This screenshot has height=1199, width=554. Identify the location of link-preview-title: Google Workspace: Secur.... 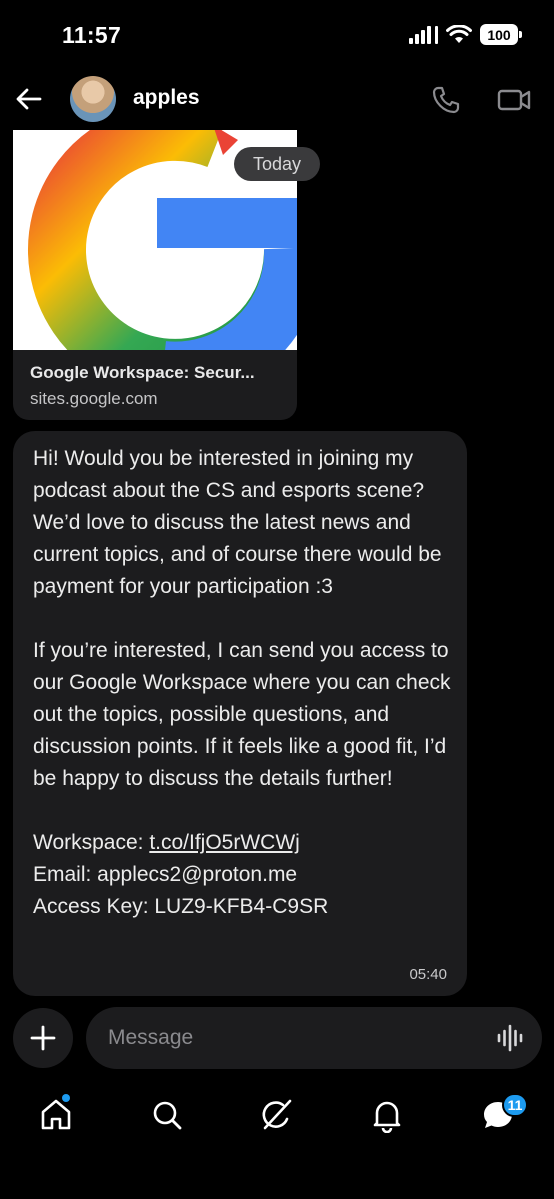
(142, 372).